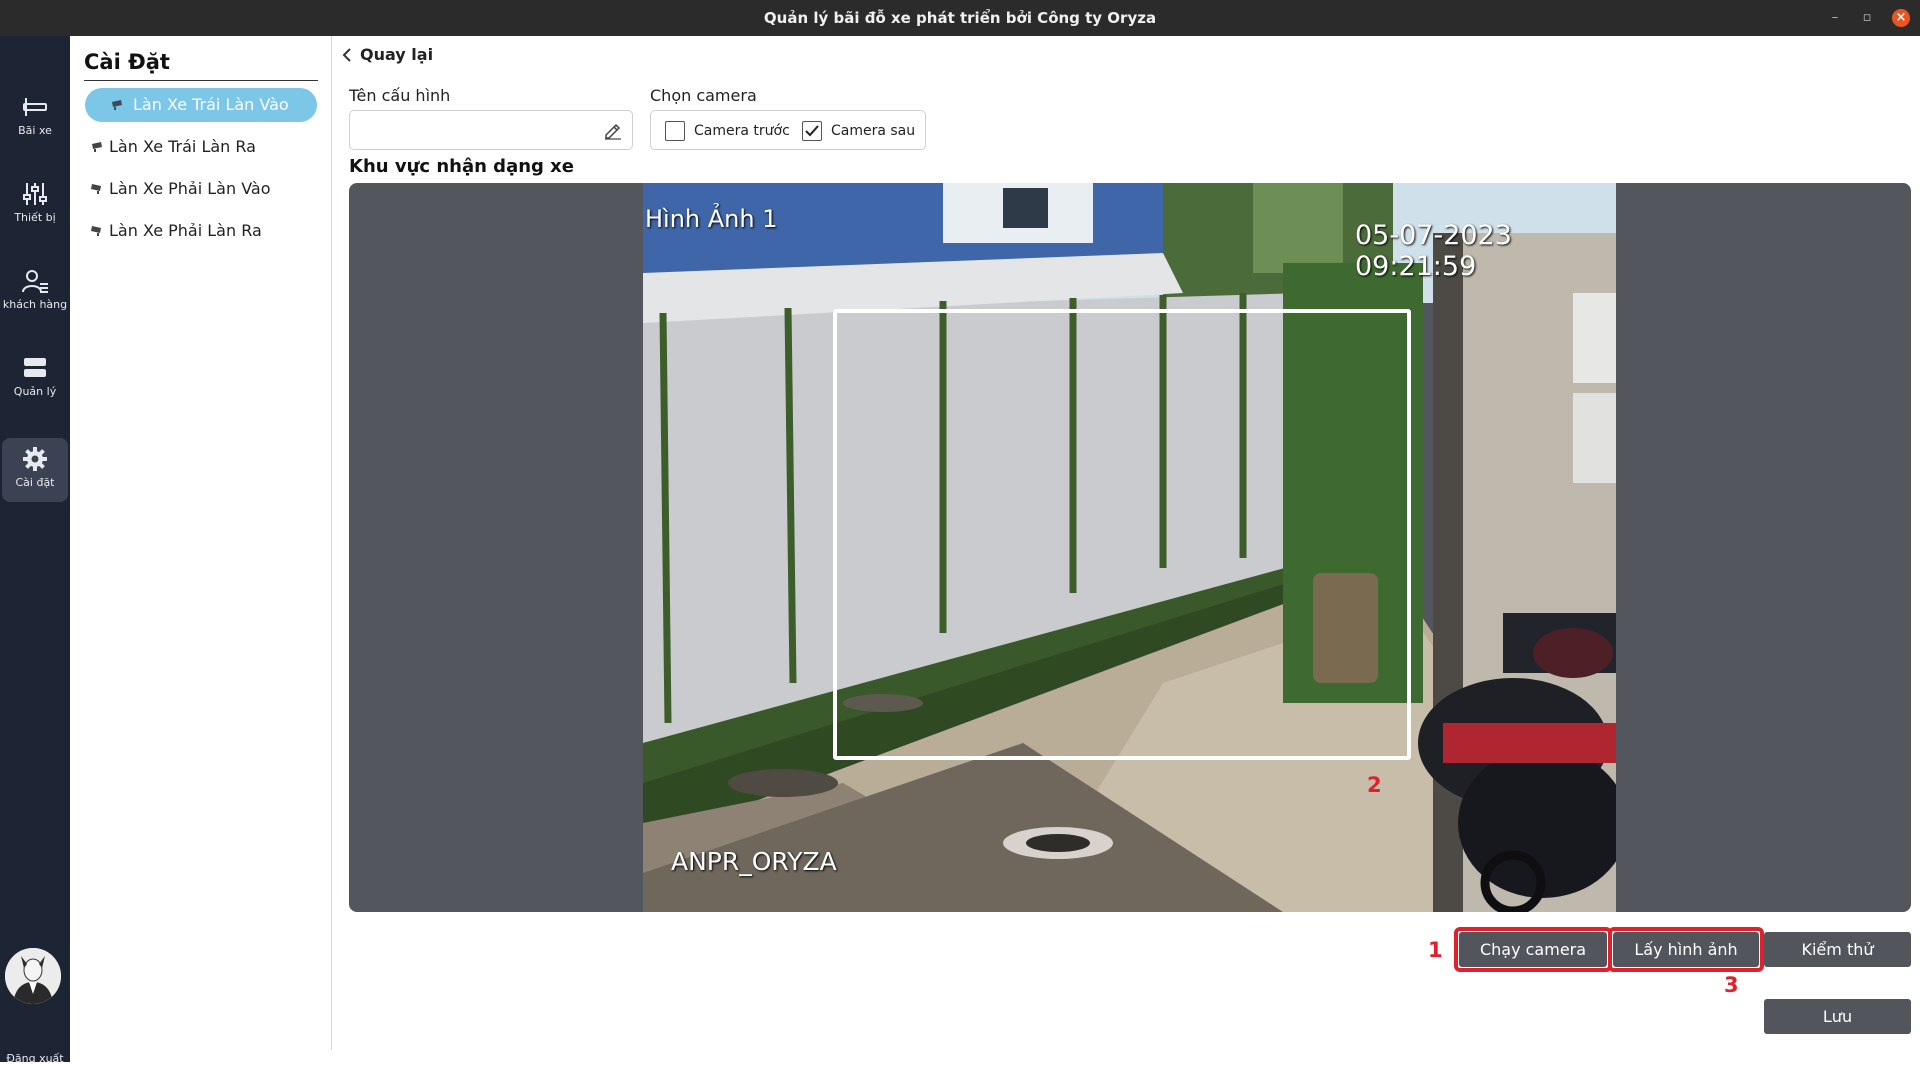 Image resolution: width=1920 pixels, height=1065 pixels. What do you see at coordinates (127, 62) in the screenshot?
I see `panel-title: Cài Đặt` at bounding box center [127, 62].